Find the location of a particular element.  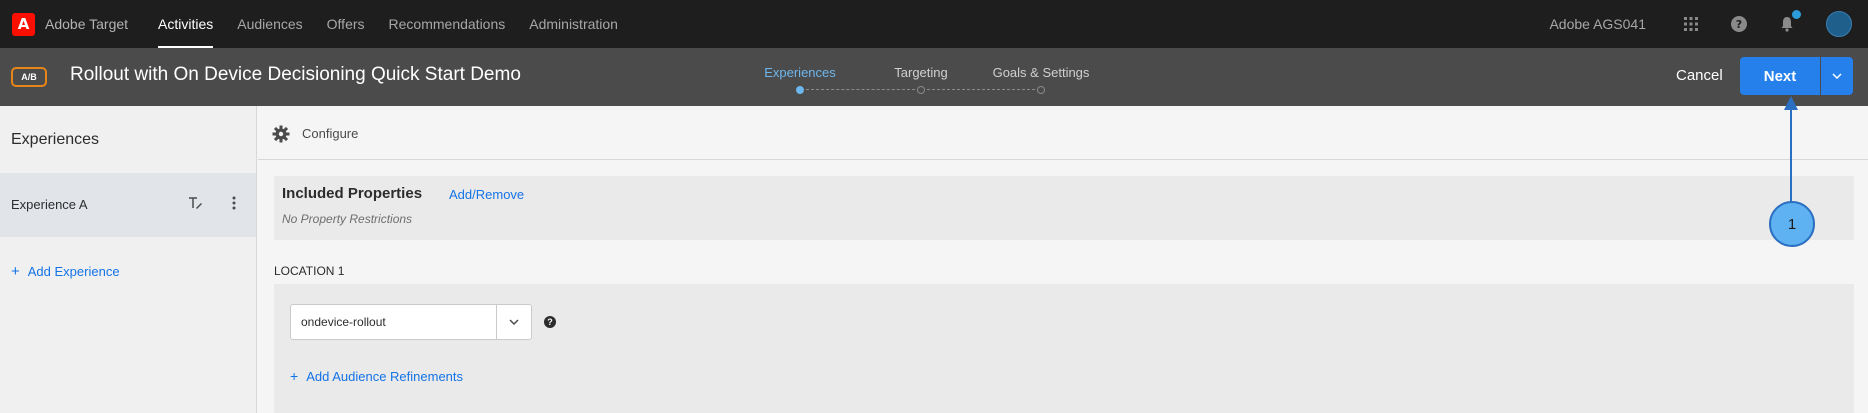

panel-title: Experiences is located at coordinates (55, 139).